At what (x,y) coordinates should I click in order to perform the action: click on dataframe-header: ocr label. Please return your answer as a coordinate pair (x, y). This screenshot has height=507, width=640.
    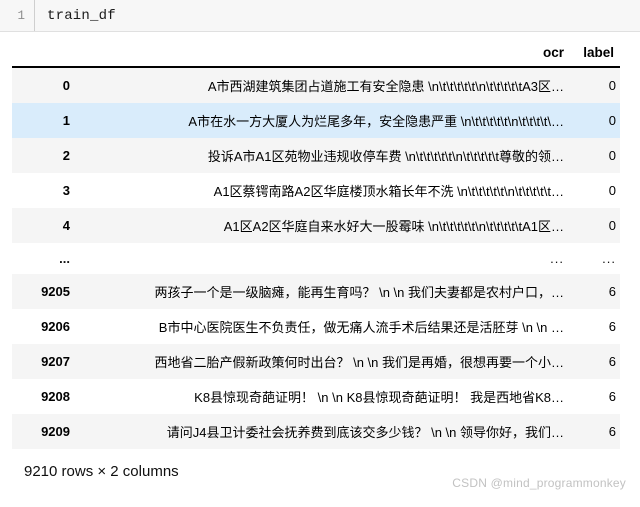
    Looking at the image, I should click on (316, 56).